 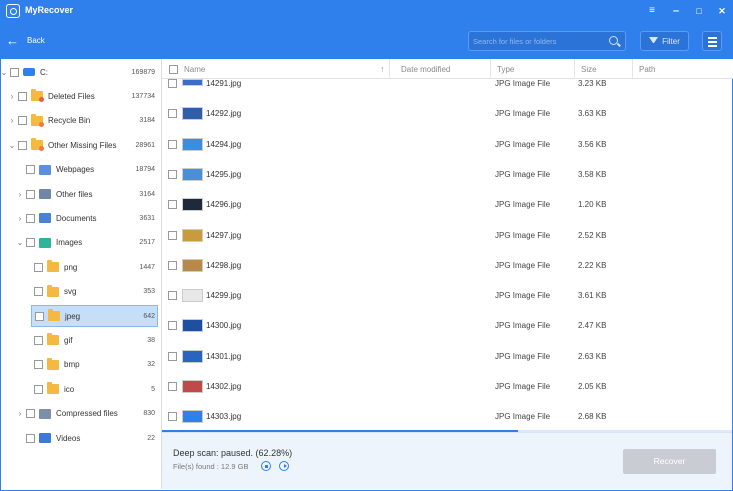 I want to click on table-row: 14302.jpg JPG Image File 2.05 KB, so click(x=447, y=387).